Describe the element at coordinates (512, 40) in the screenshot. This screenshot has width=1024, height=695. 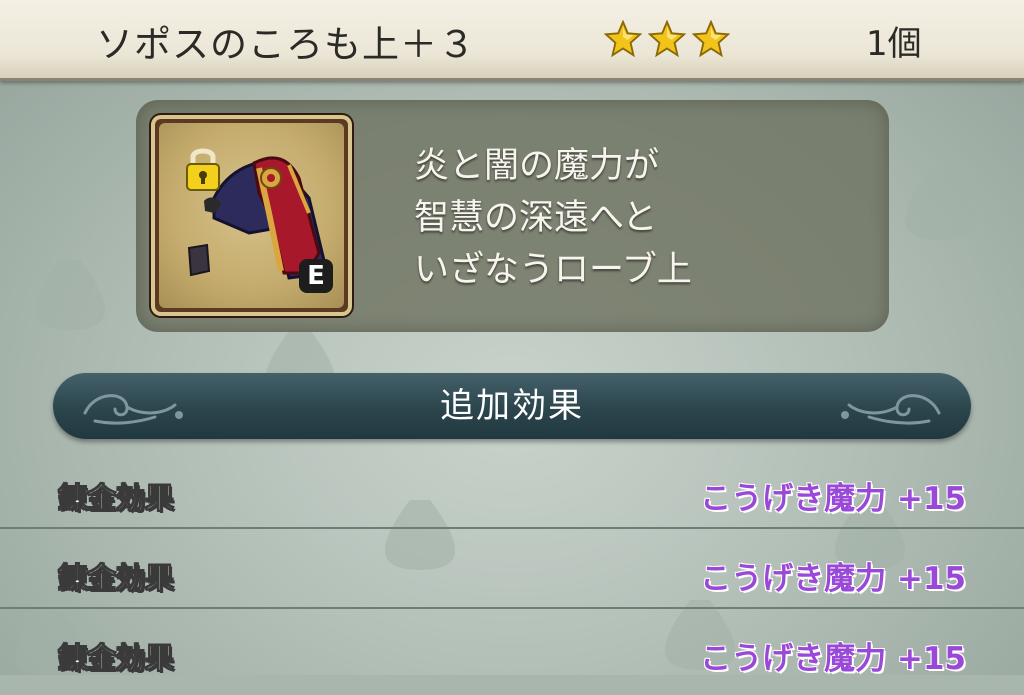
I see `item-header: ソポスのころも上＋３ 1個` at that location.